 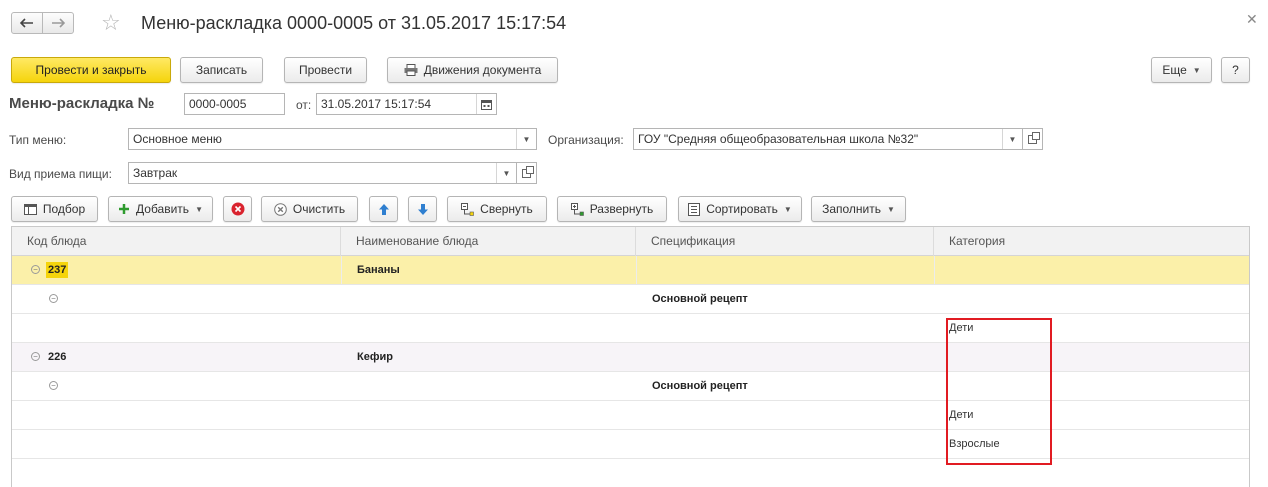 What do you see at coordinates (304, 105) in the screenshot?
I see `date-label: от:` at bounding box center [304, 105].